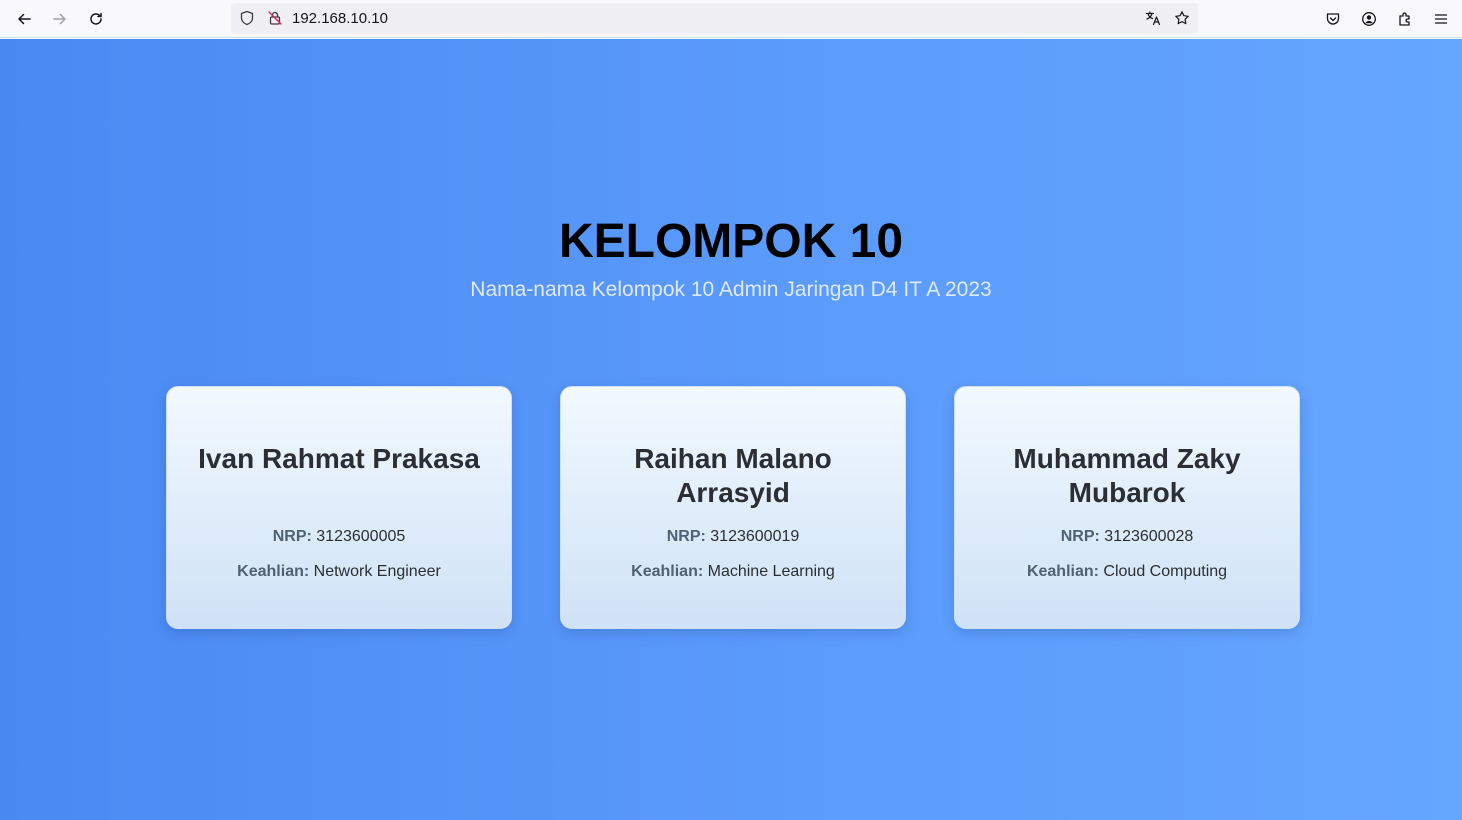 The image size is (1462, 820). What do you see at coordinates (733, 475) in the screenshot?
I see `member-name: Raihan Malano Arrasyid` at bounding box center [733, 475].